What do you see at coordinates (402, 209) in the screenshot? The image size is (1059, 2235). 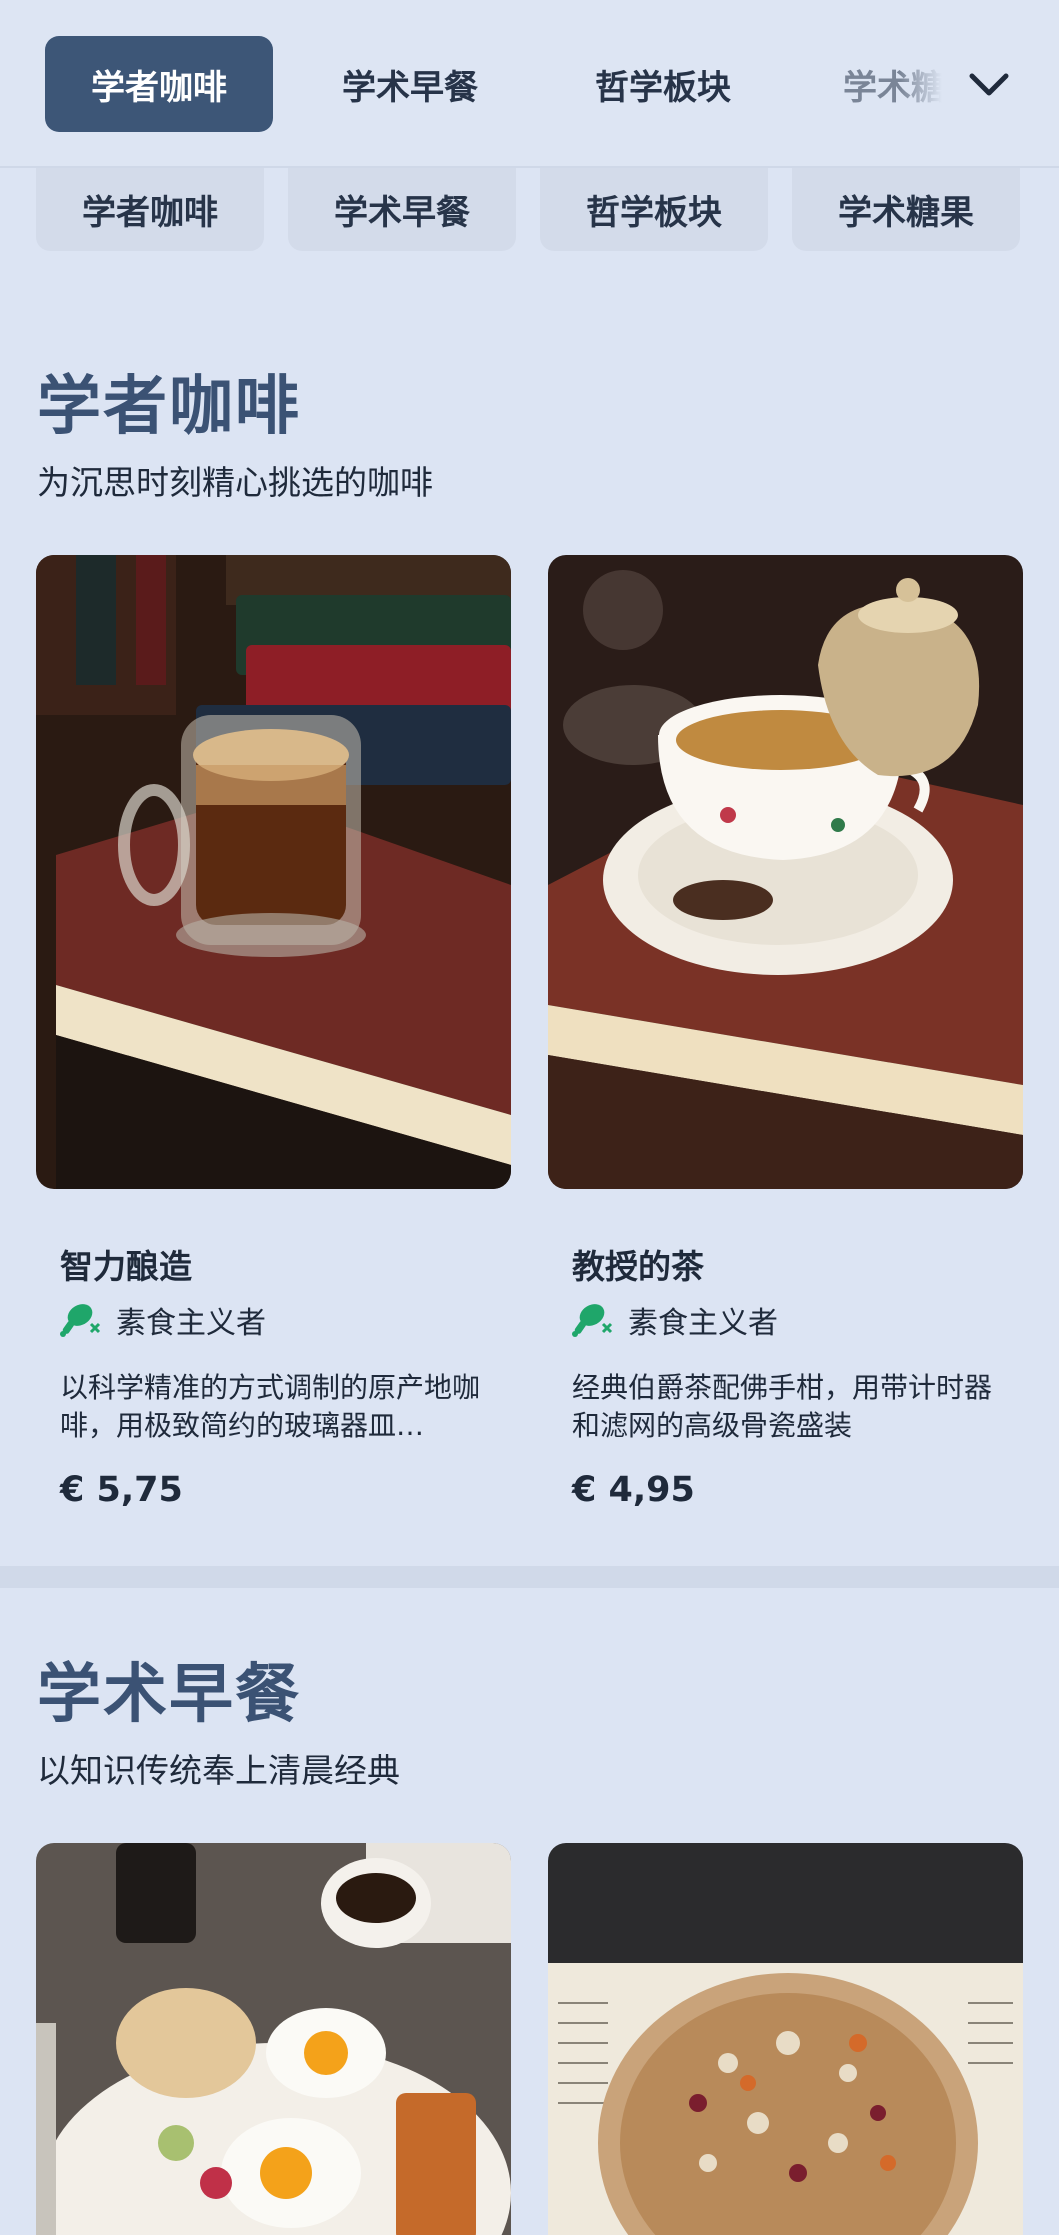 I see `chip-academic-breakfast: 学术早餐` at bounding box center [402, 209].